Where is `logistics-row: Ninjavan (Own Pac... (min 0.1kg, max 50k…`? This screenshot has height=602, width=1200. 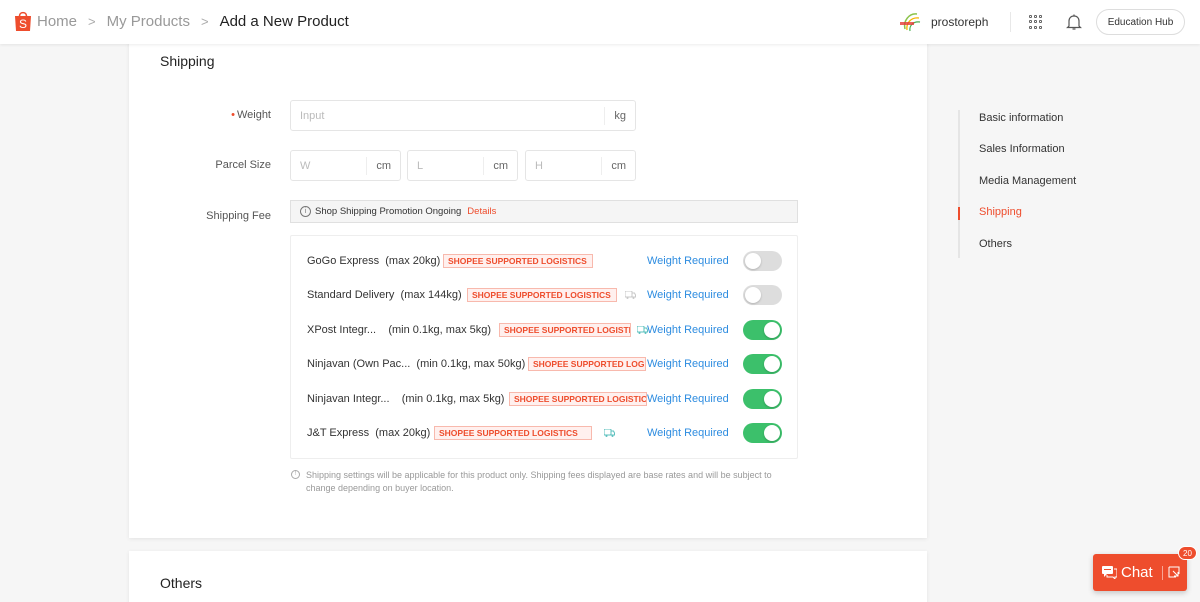 logistics-row: Ninjavan (Own Pac... (min 0.1kg, max 50k… is located at coordinates (544, 364).